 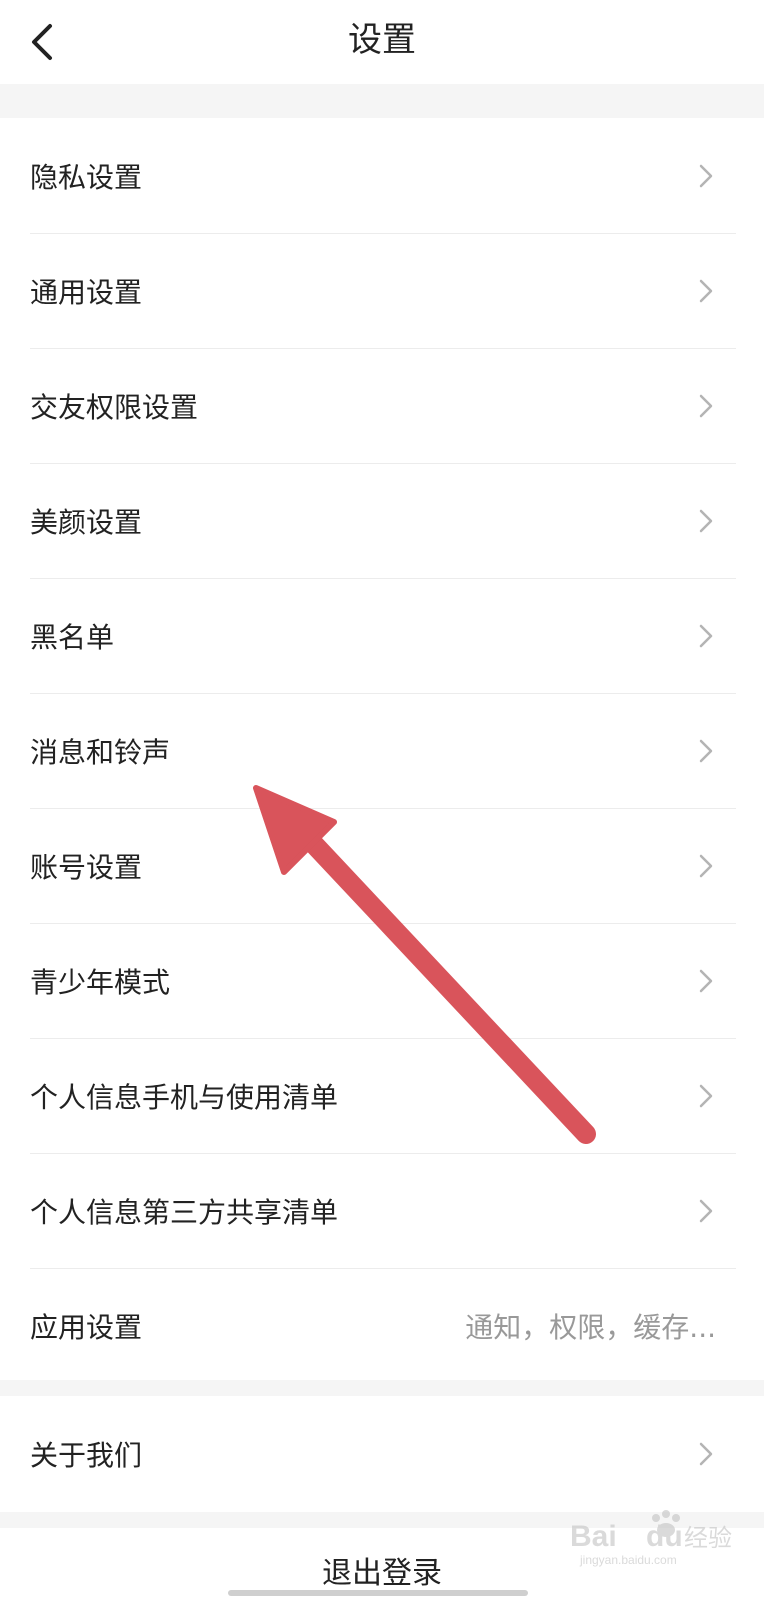 I want to click on settings-item-label: 隐私设置, so click(x=86, y=177).